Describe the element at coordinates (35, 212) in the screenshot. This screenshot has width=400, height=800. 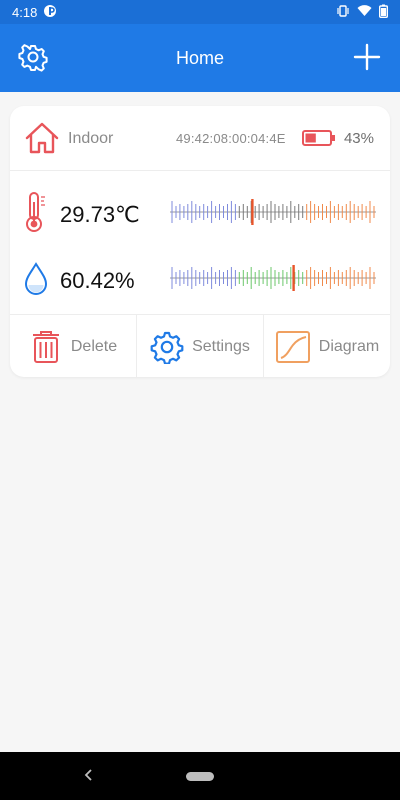
I see `thermometer-icon` at that location.